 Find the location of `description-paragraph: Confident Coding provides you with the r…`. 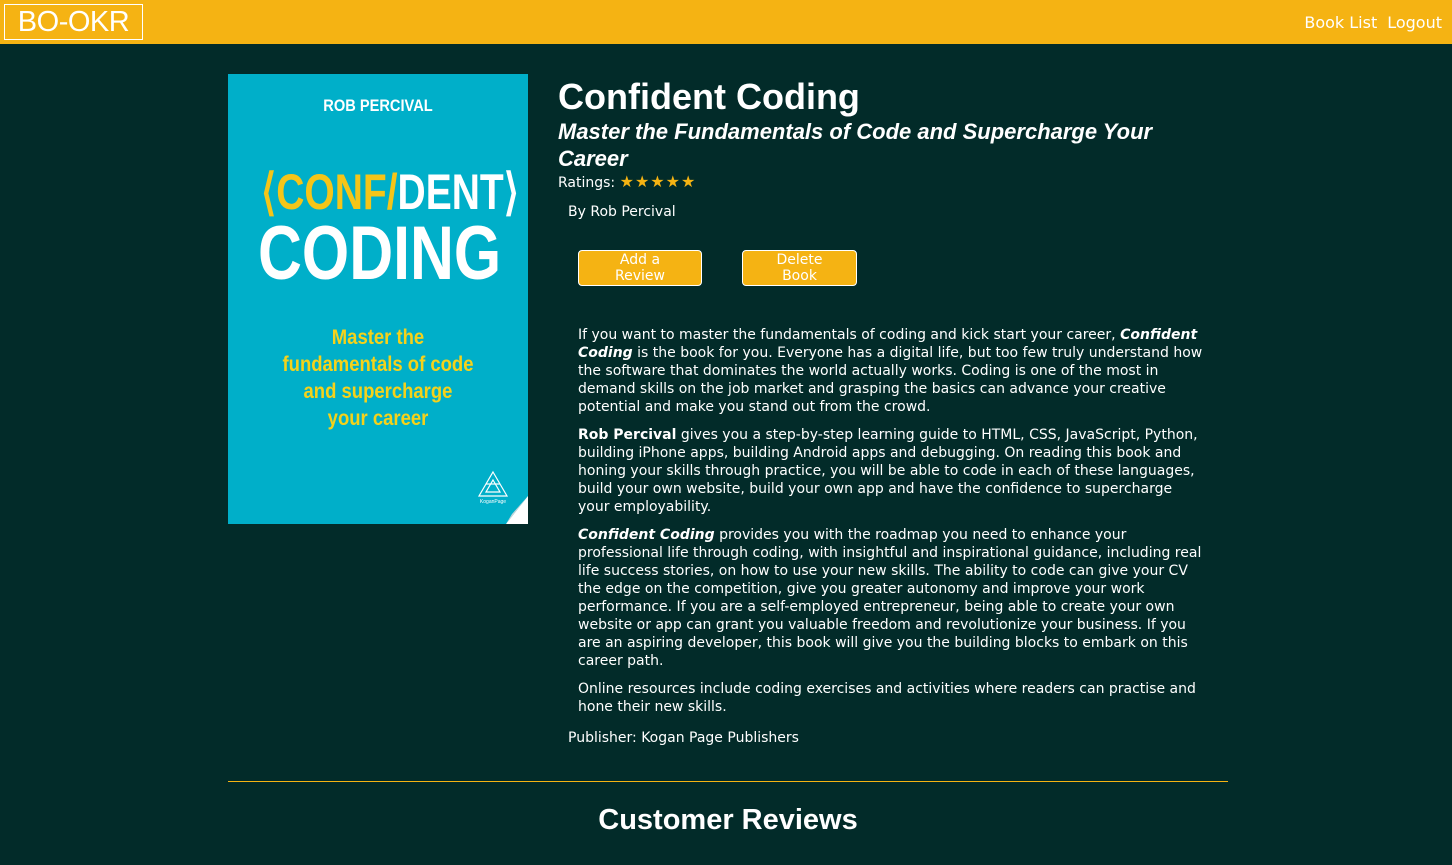

description-paragraph: Confident Coding provides you with the r… is located at coordinates (890, 598).